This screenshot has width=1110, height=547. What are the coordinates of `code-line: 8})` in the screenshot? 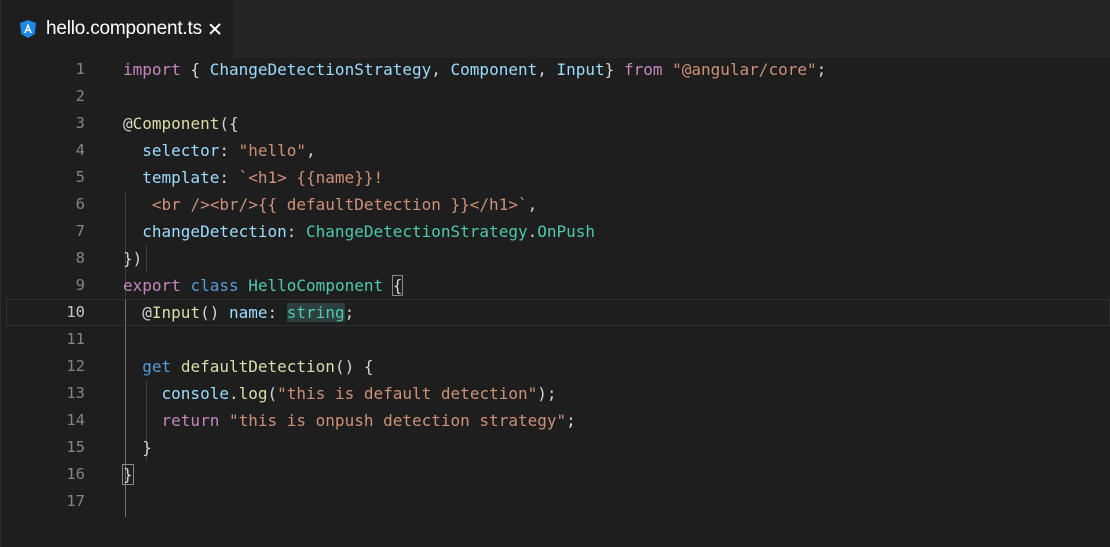 It's located at (555, 258).